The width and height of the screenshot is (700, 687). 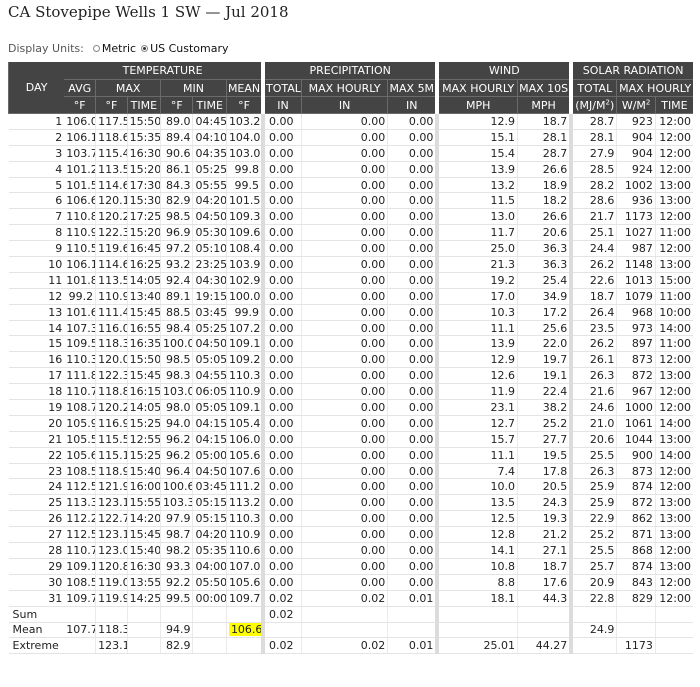 I want to click on precip-max-5m-unit: IN, so click(x=412, y=105).